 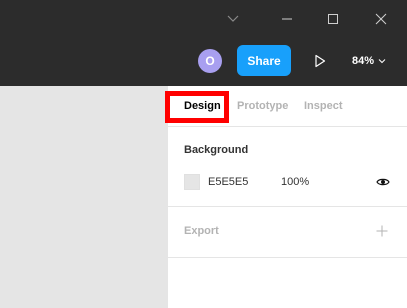 I want to click on maximize-icon, so click(x=333, y=18).